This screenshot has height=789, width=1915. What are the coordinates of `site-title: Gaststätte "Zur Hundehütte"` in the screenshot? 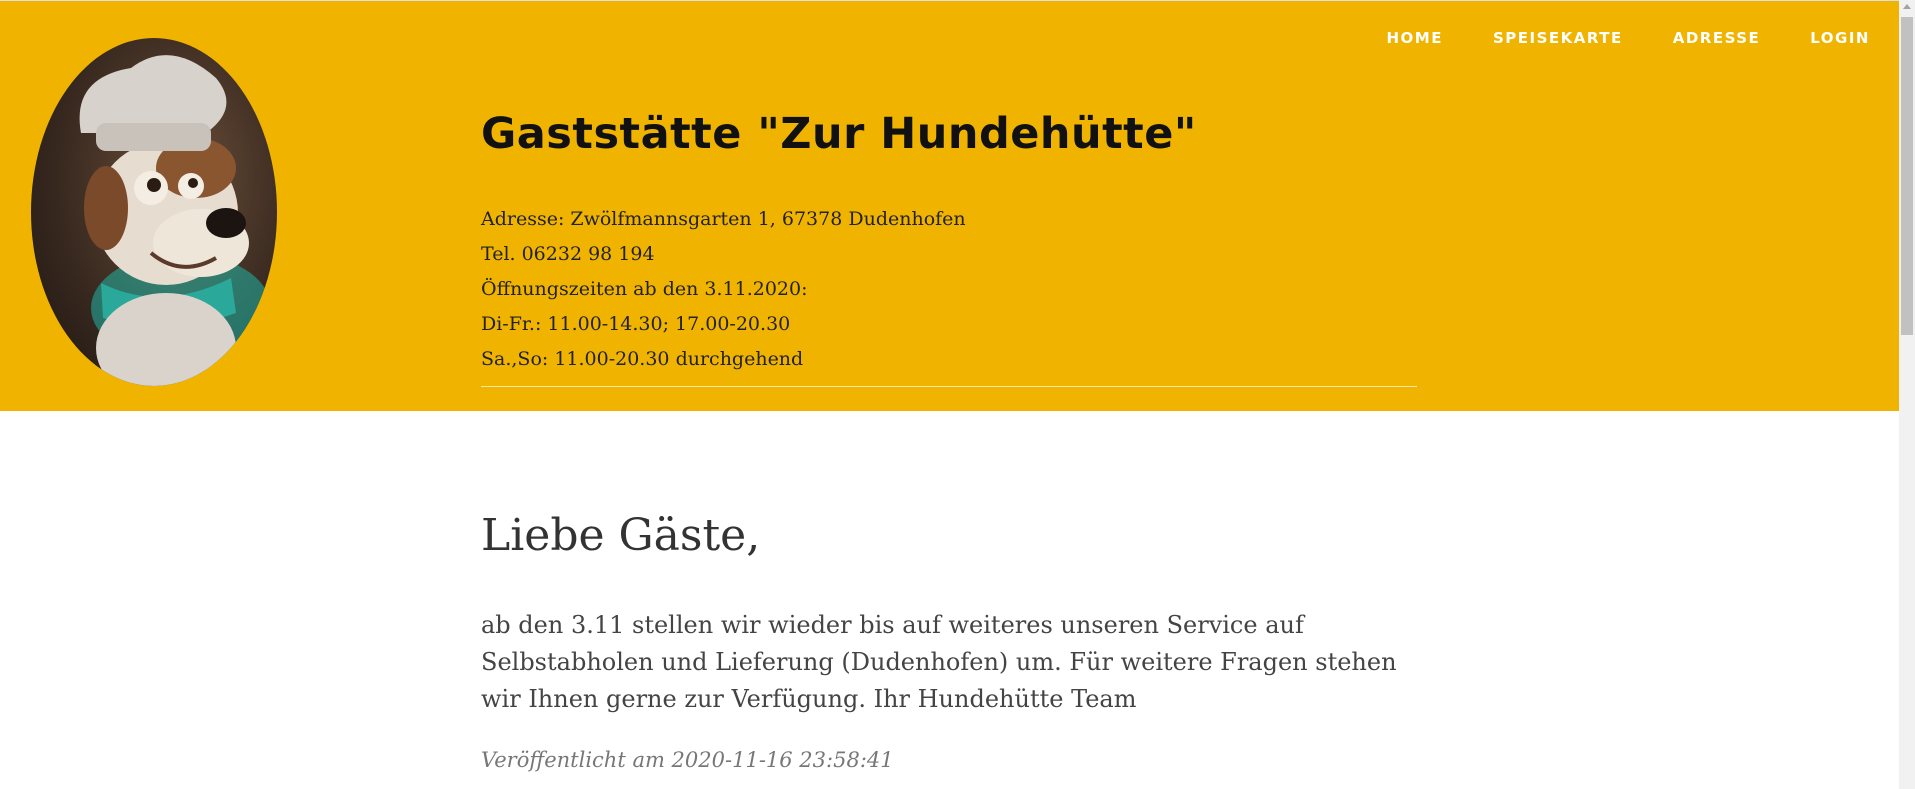 It's located at (839, 134).